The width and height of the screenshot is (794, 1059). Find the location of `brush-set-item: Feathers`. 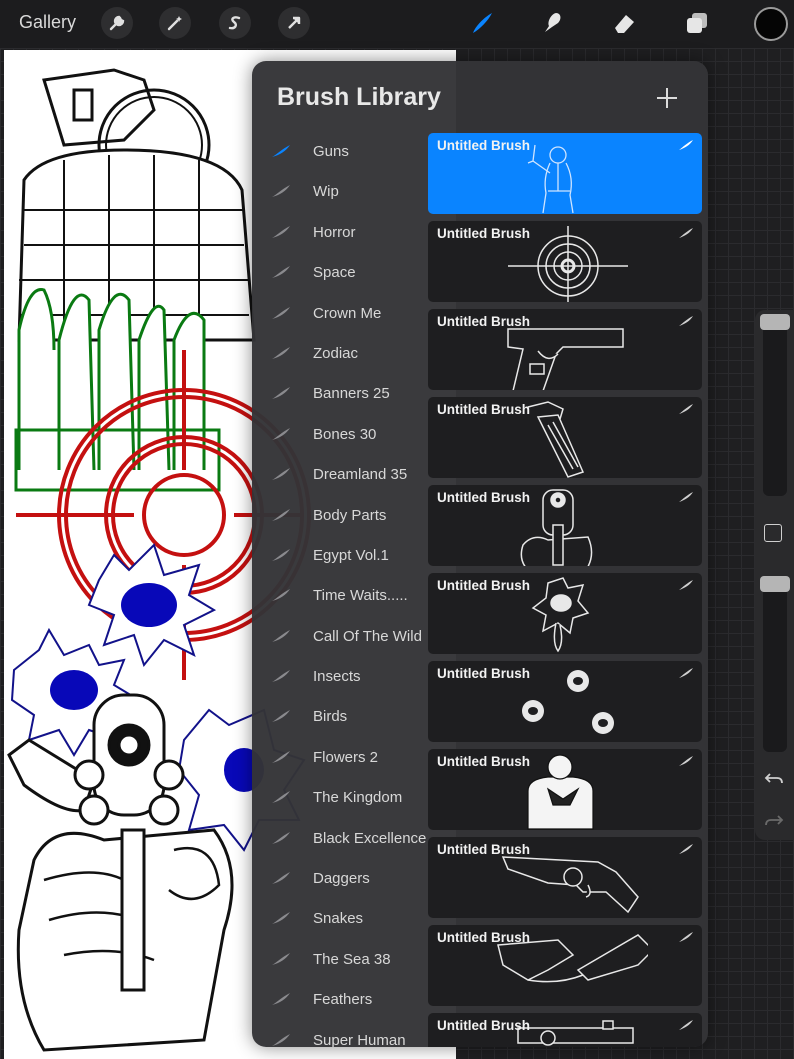

brush-set-item: Feathers is located at coordinates (340, 1001).